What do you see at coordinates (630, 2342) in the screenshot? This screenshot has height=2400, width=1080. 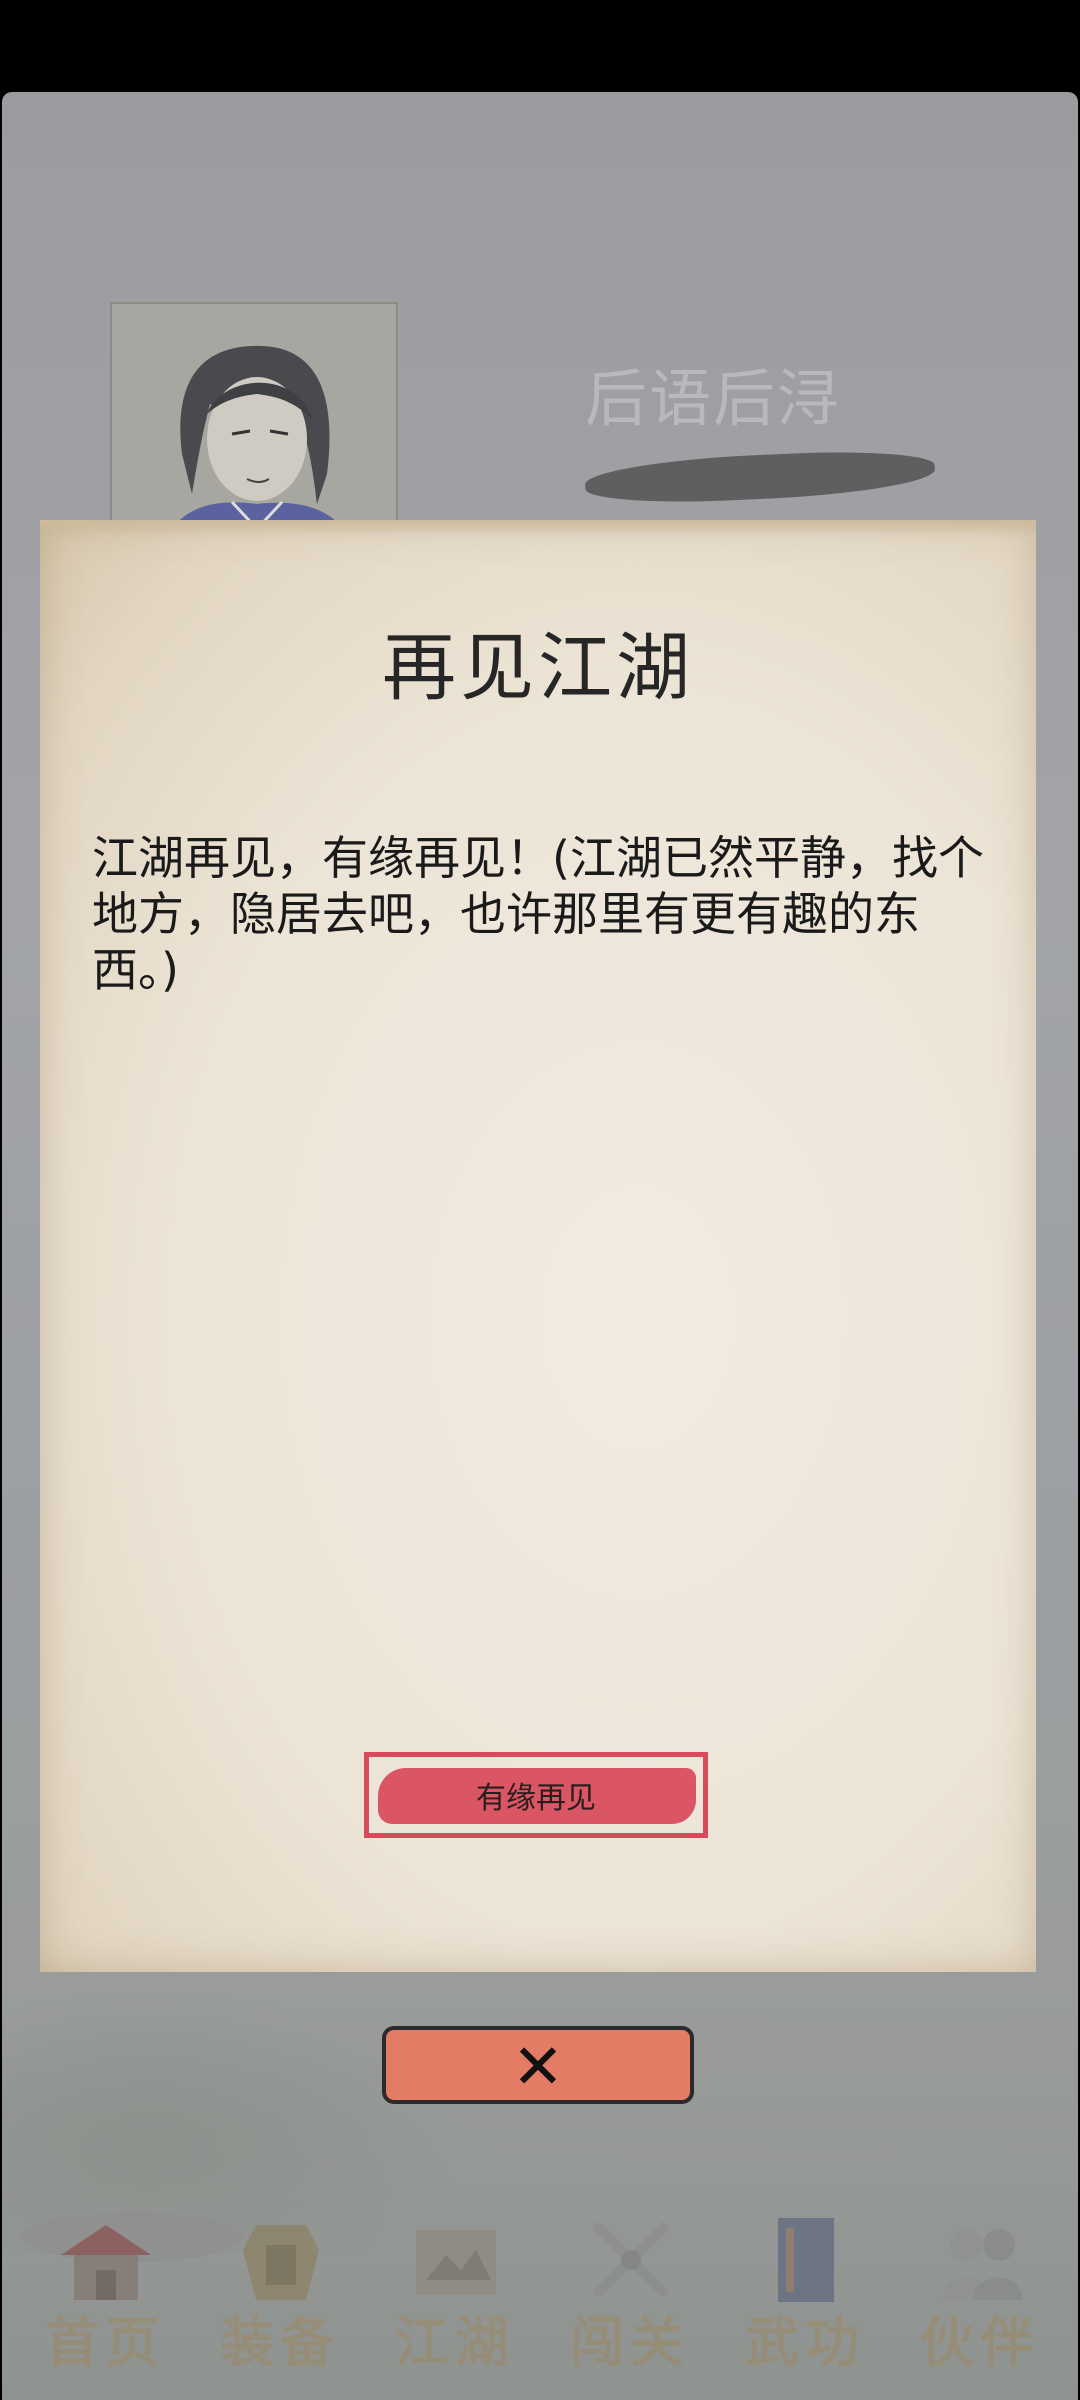 I see `nav-label-challenge: 闯关` at bounding box center [630, 2342].